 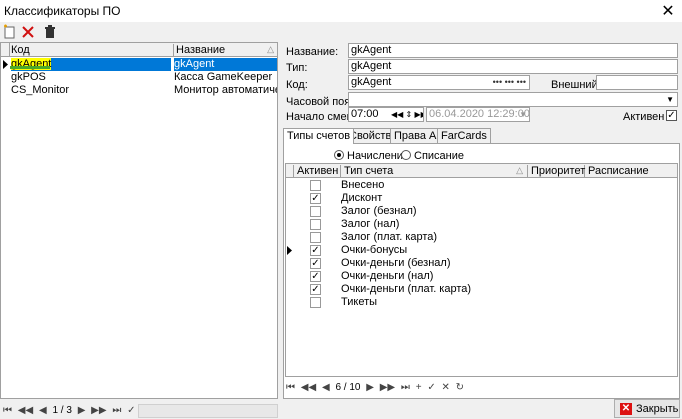 What do you see at coordinates (519, 170) in the screenshot?
I see `sort-icon: △` at bounding box center [519, 170].